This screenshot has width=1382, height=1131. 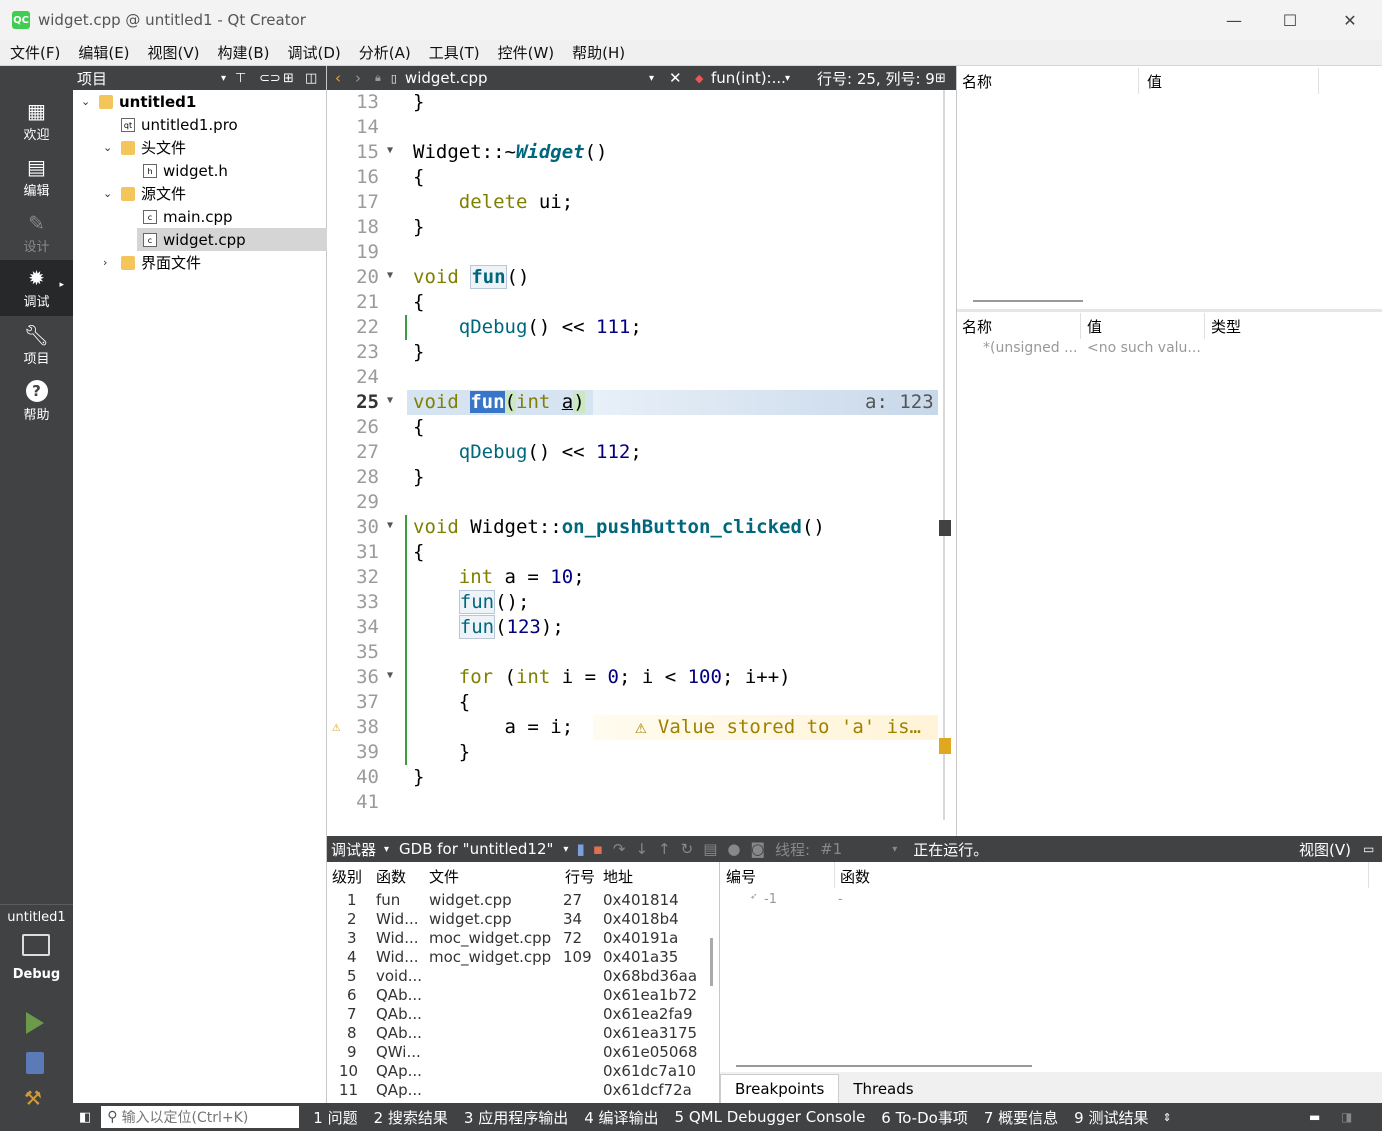 What do you see at coordinates (36, 345) in the screenshot?
I see `mode-projects: 🔧︎ 项目` at bounding box center [36, 345].